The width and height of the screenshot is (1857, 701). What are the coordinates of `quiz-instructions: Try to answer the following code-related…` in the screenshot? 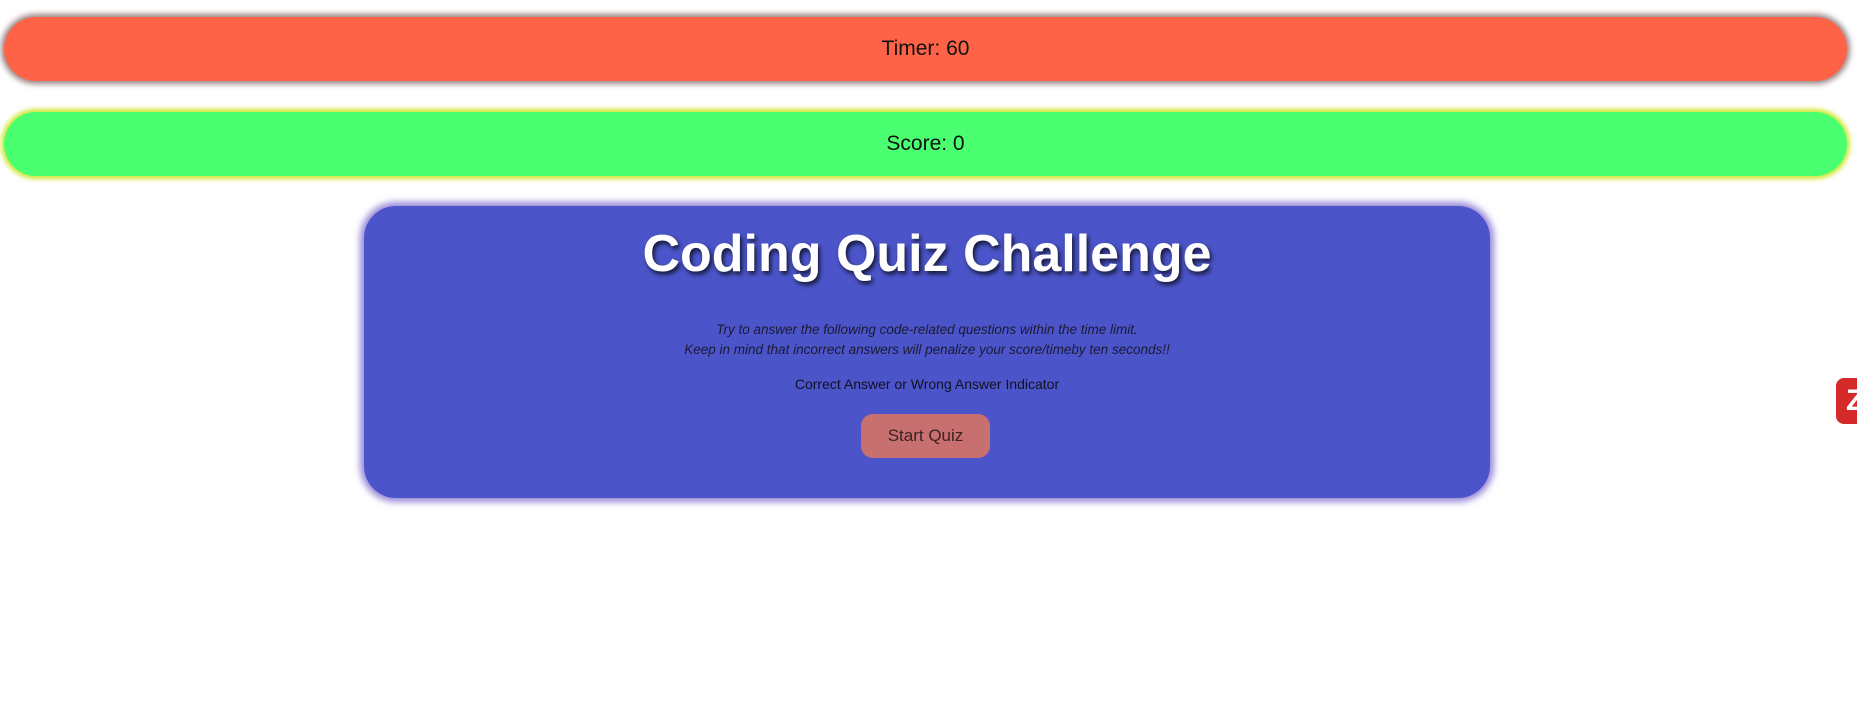 It's located at (927, 340).